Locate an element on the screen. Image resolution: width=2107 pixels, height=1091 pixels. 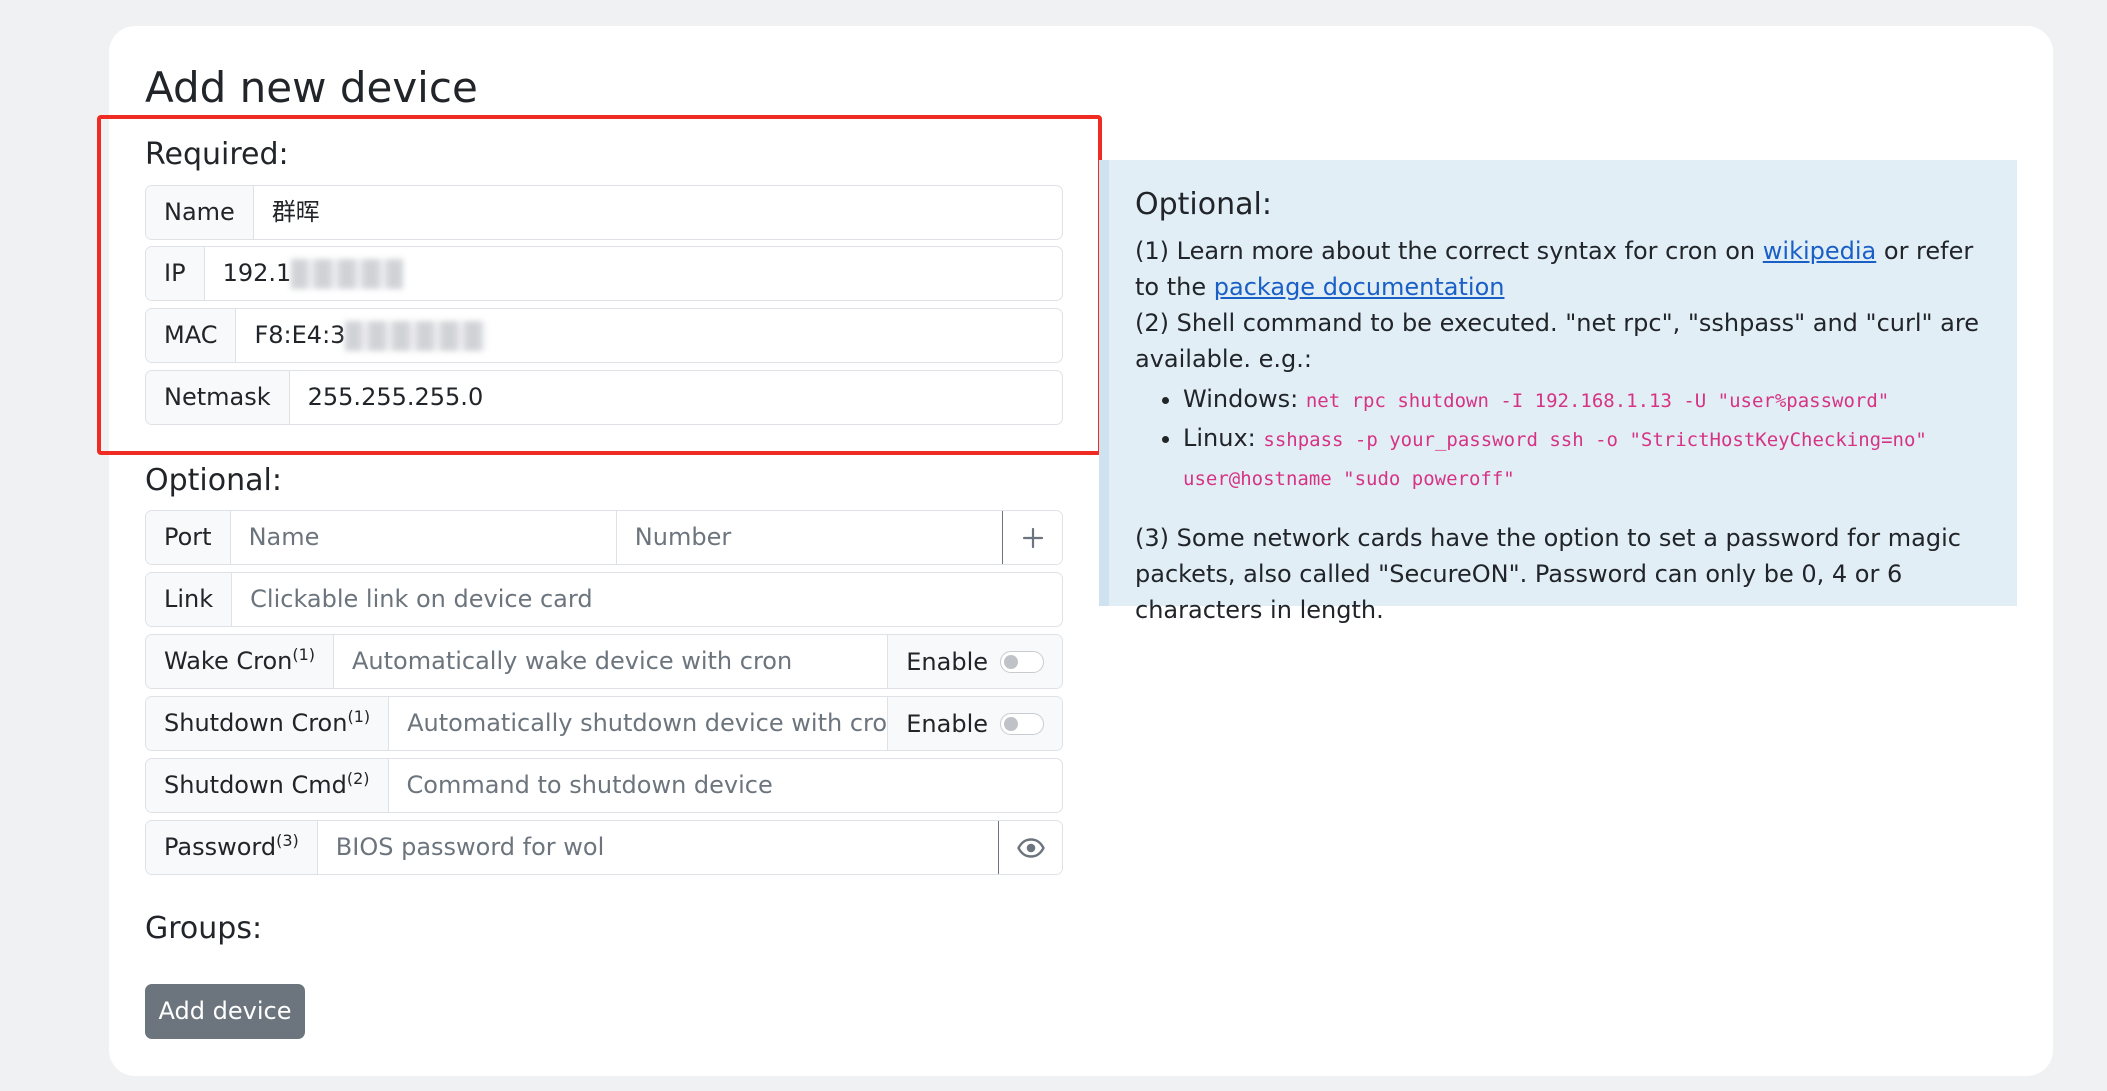
shutdown-cmd-label: Shutdown Cmd(2) is located at coordinates (267, 785).